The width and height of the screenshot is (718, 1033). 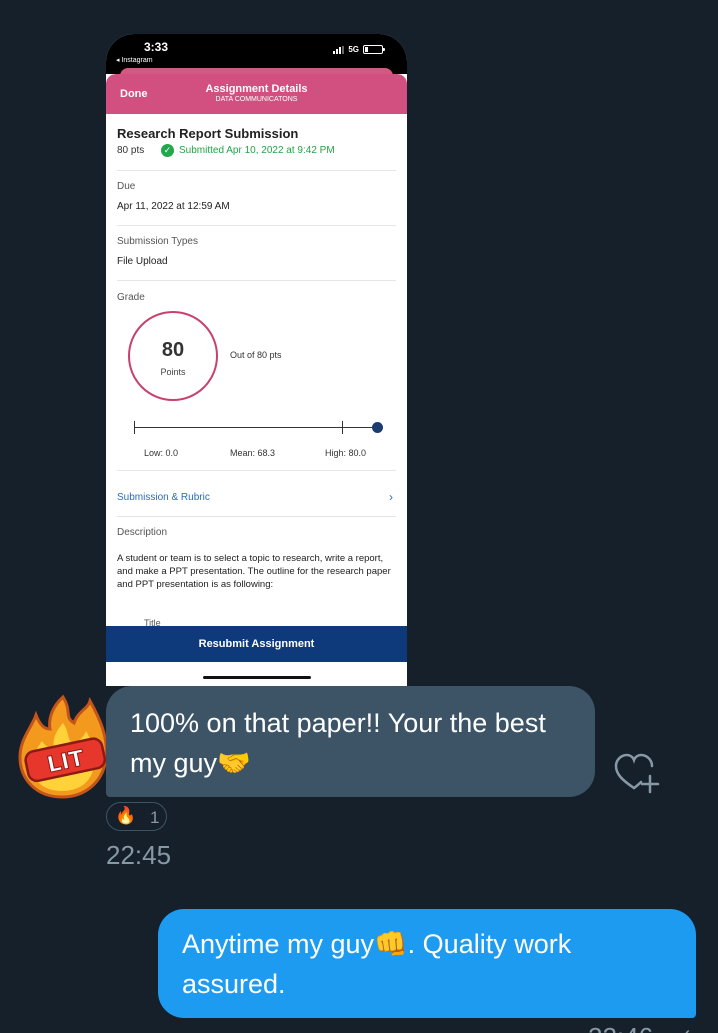 I want to click on battery-low-icon, so click(x=374, y=49).